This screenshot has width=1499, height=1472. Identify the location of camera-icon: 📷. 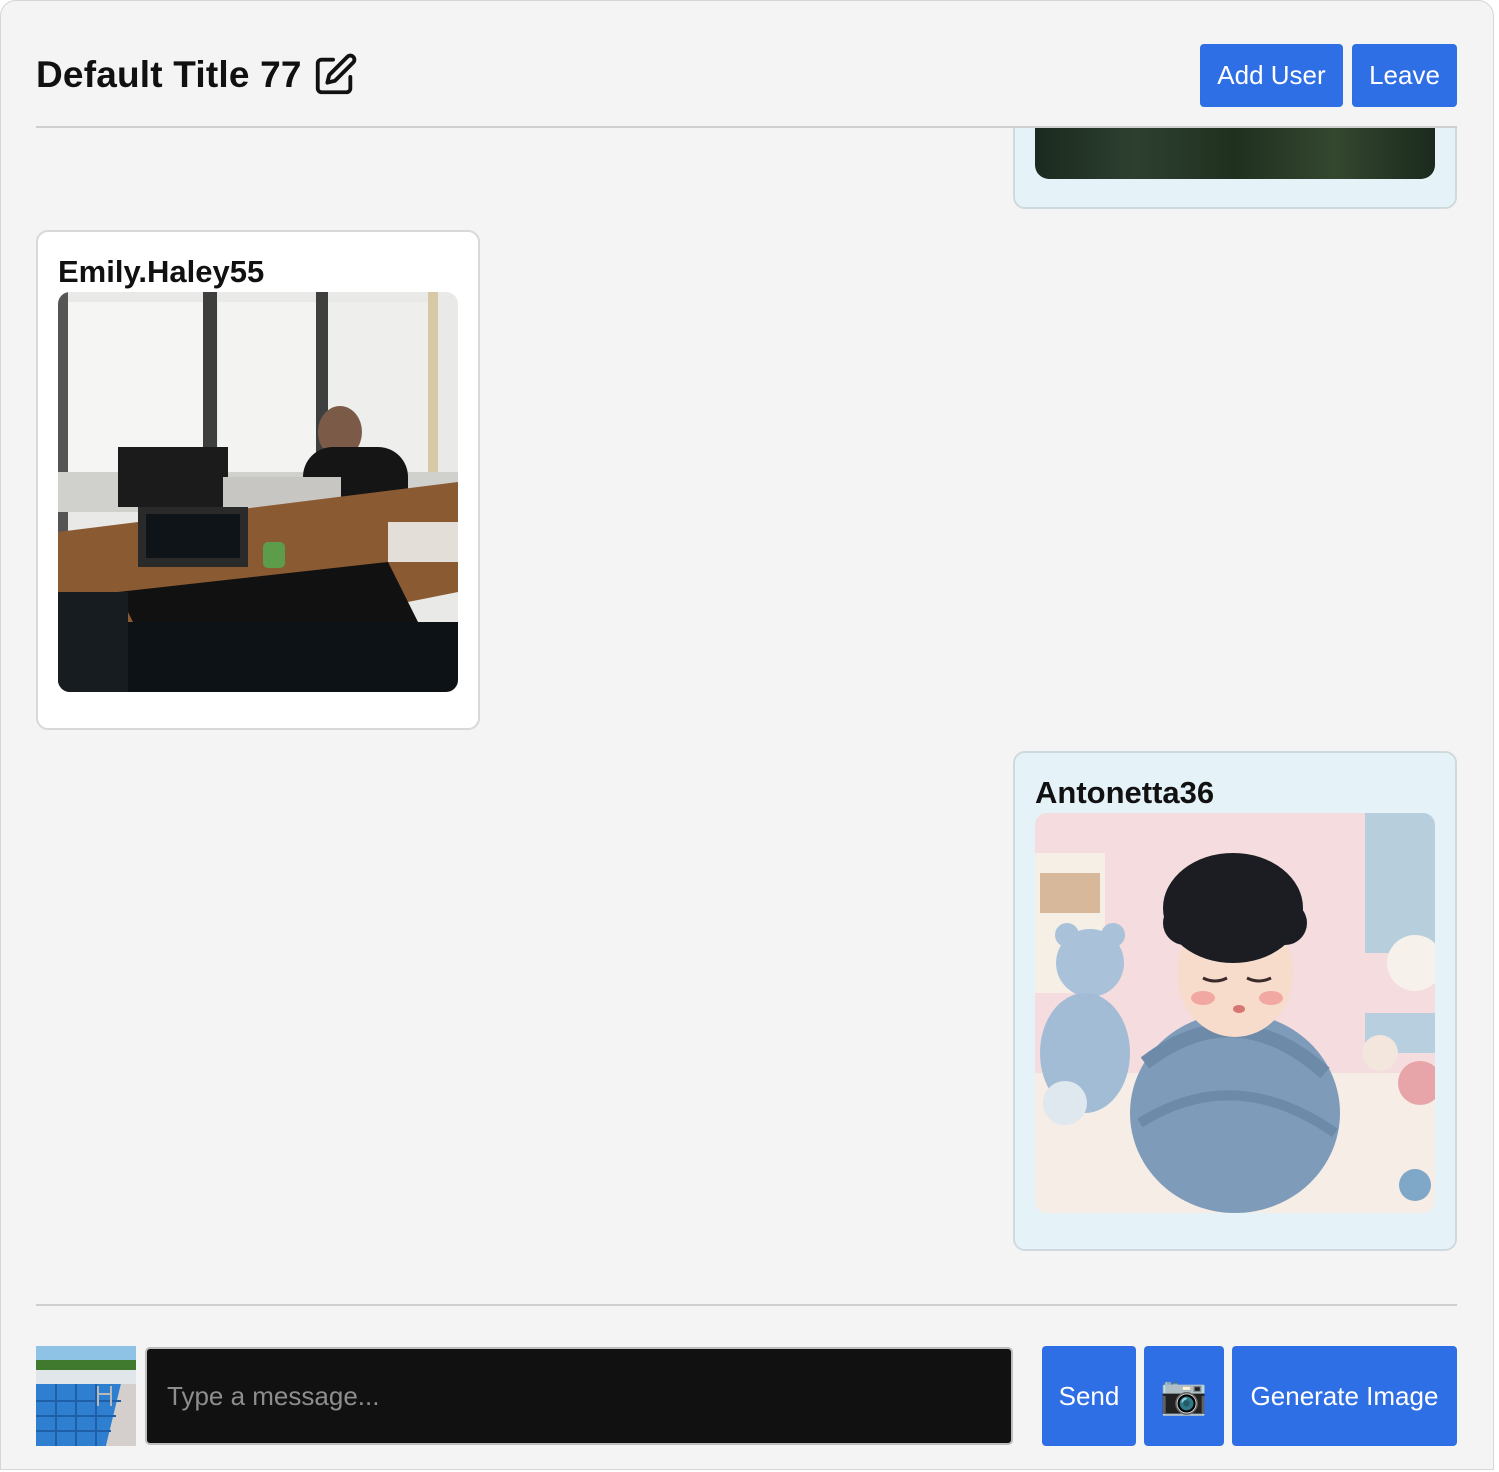
(1184, 1396).